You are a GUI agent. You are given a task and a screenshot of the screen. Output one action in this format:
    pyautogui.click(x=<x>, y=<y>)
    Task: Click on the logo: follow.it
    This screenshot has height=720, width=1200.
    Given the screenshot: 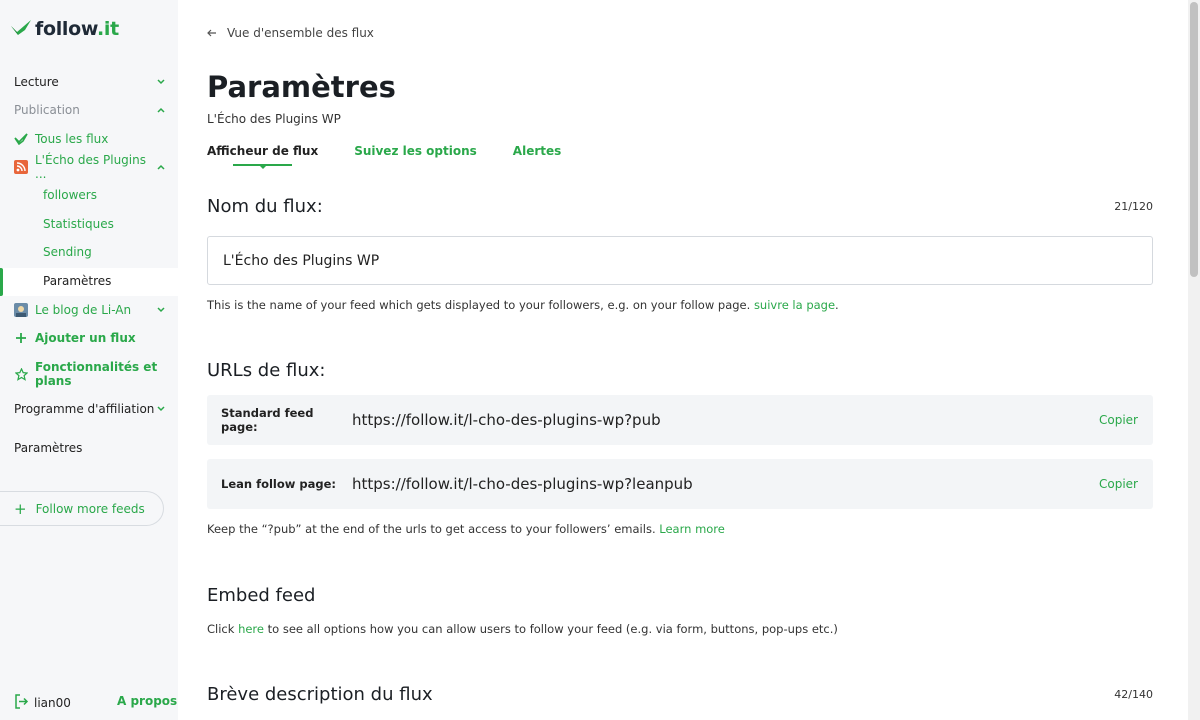 What is the action you would take?
    pyautogui.click(x=64, y=29)
    